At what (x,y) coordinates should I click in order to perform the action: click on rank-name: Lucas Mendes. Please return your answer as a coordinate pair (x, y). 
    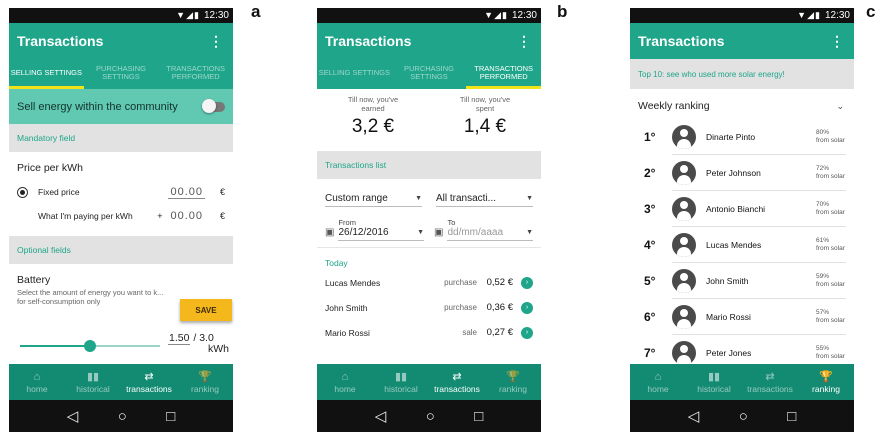
    Looking at the image, I should click on (734, 244).